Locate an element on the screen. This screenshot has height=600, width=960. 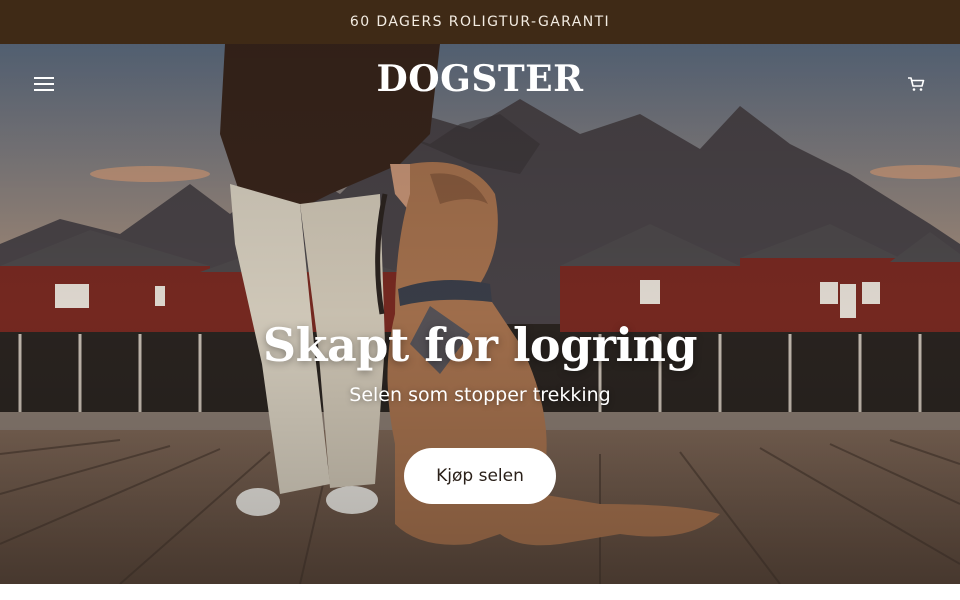
site-header: DOGSTER is located at coordinates (480, 84).